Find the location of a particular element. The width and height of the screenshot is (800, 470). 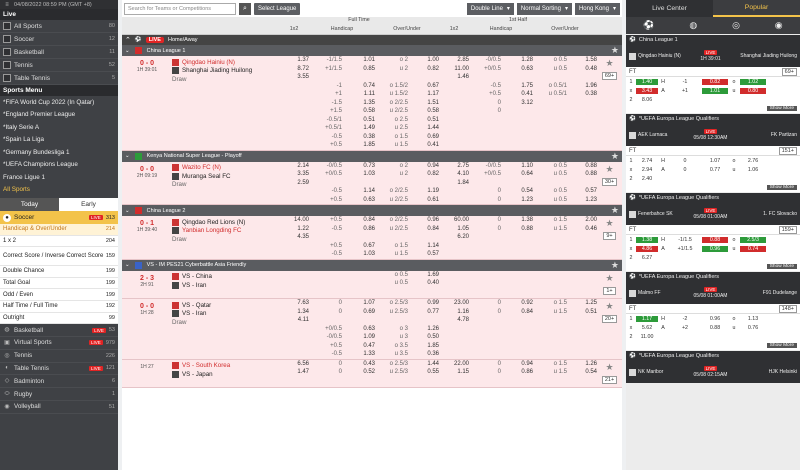

card-odds-cell: 1.38 is located at coordinates (647, 239).